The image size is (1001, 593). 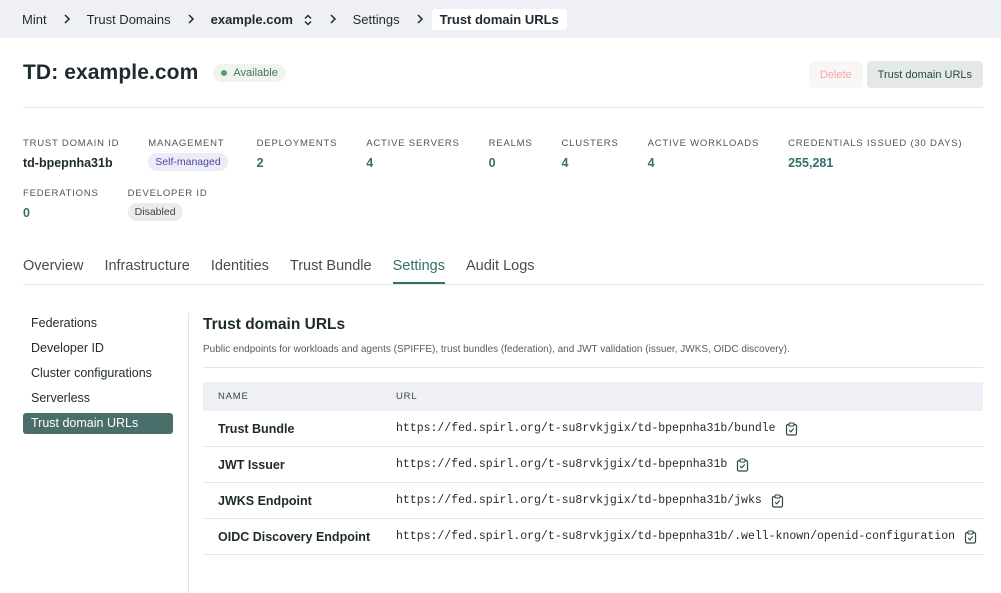 I want to click on row-name: JWKS Endpoint, so click(x=265, y=500).